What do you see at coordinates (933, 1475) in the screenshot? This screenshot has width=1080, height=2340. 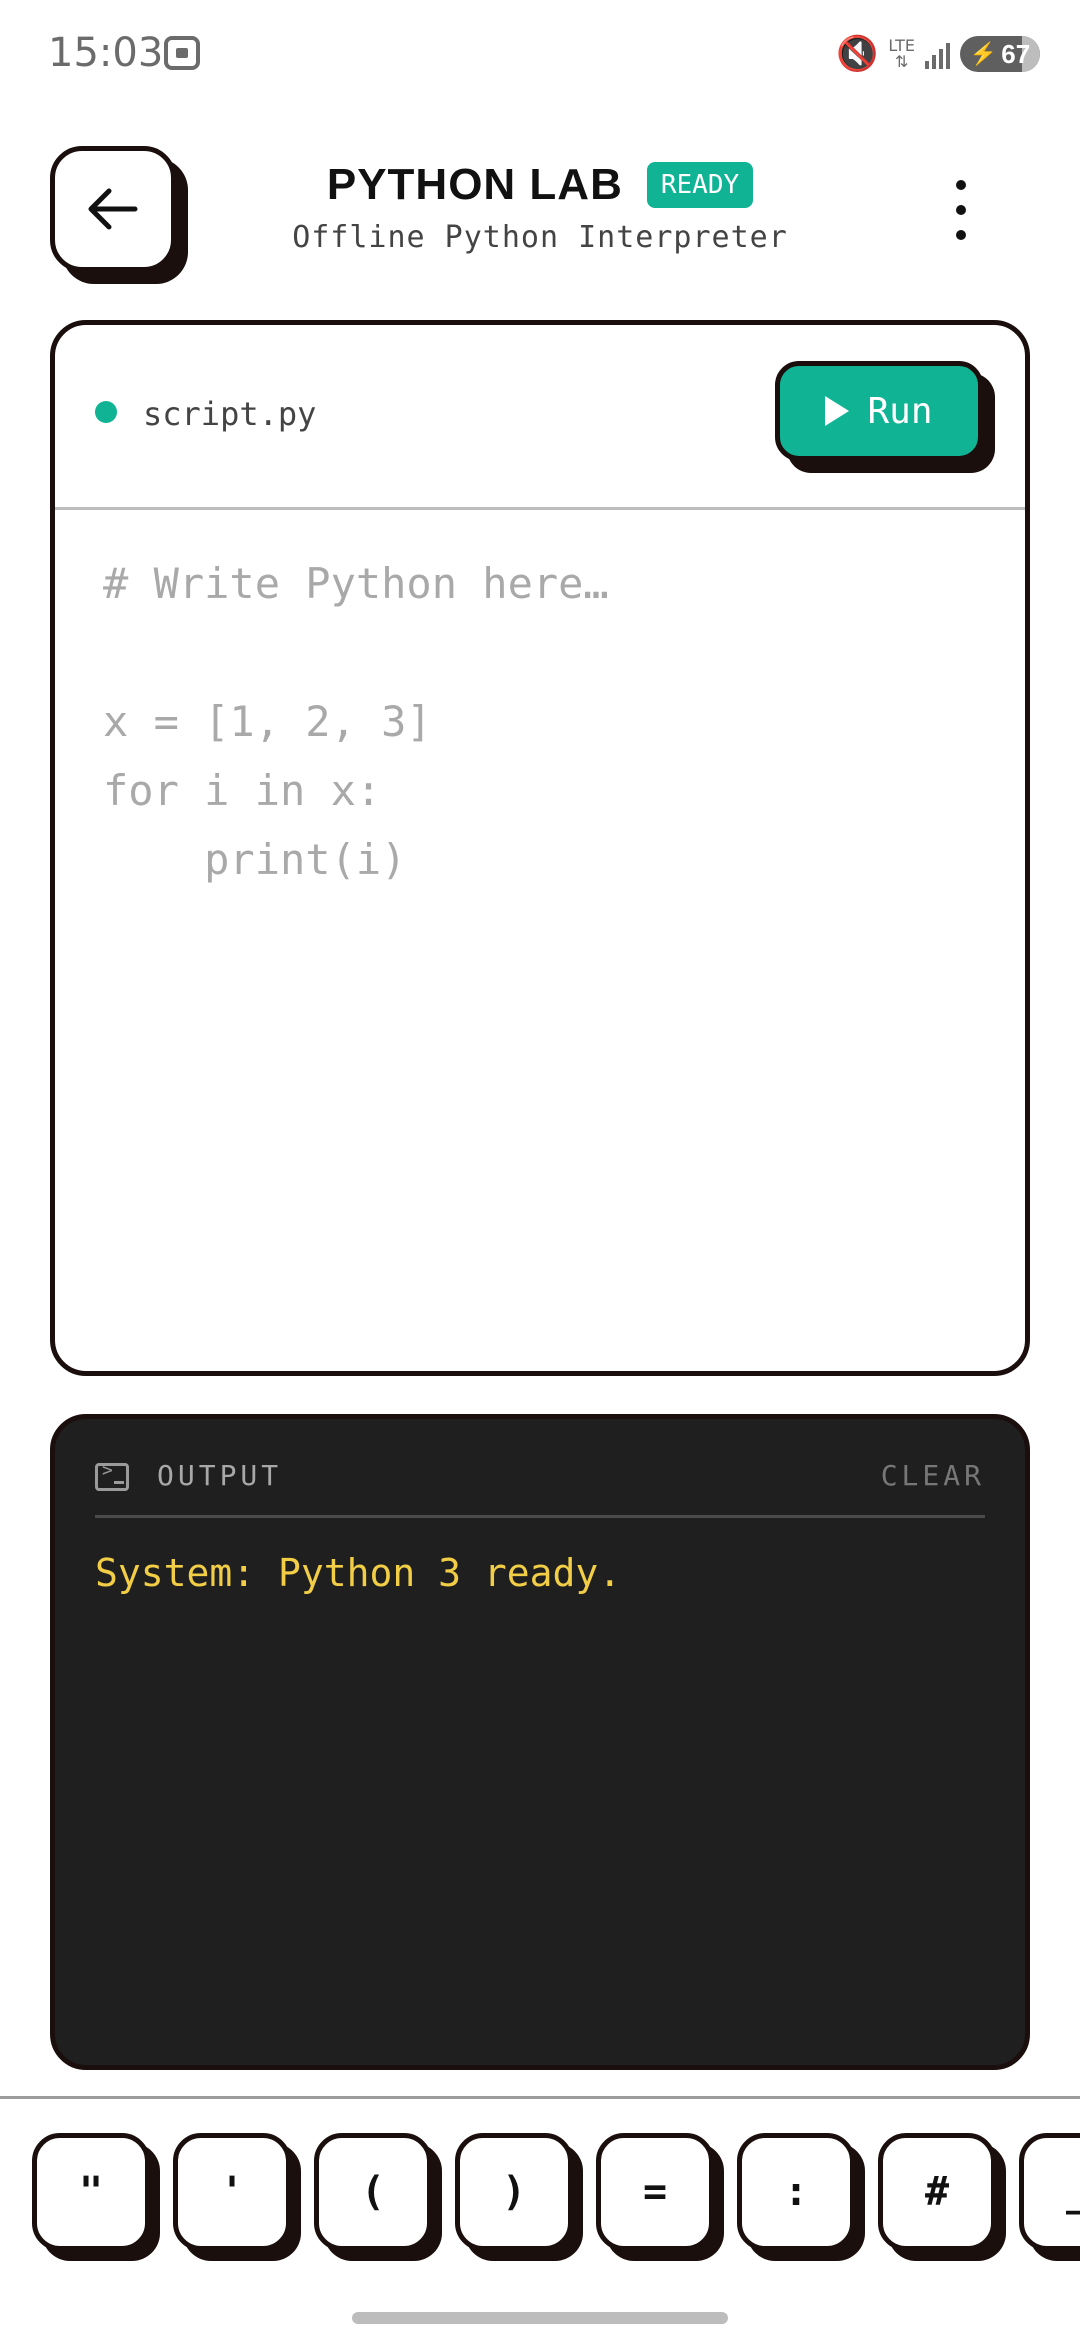 I see `clear-button: CLEAR` at bounding box center [933, 1475].